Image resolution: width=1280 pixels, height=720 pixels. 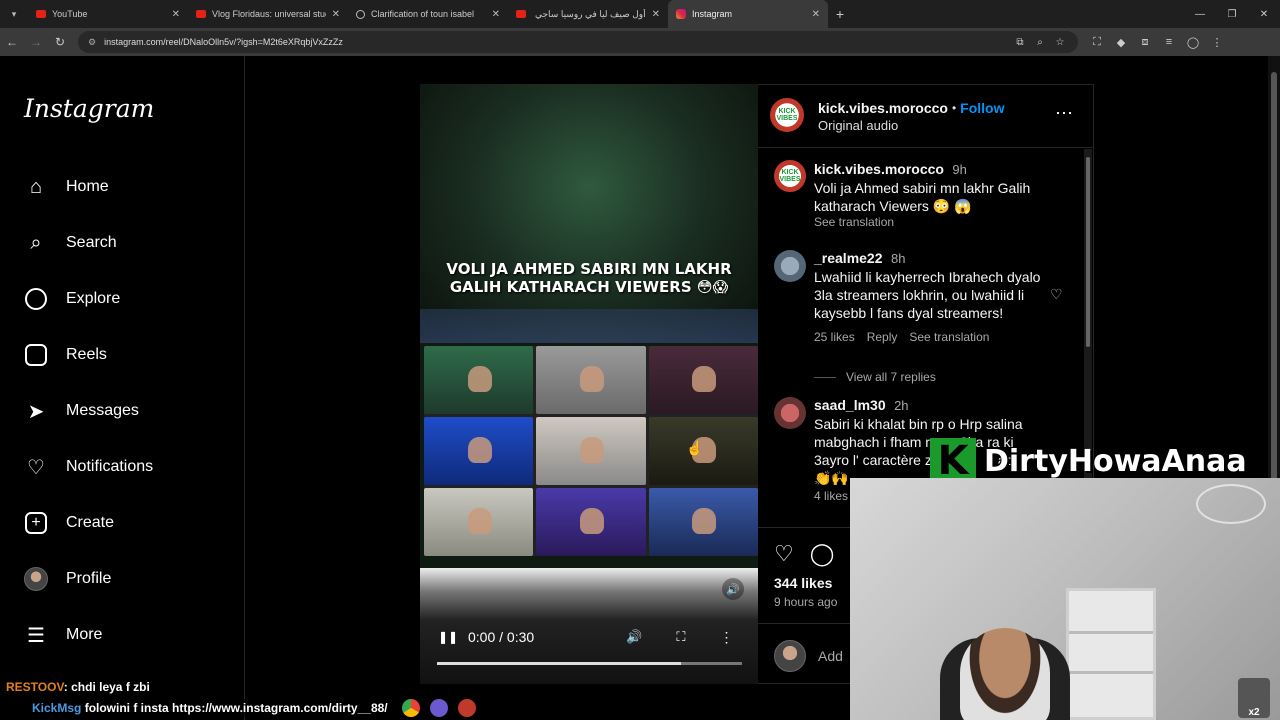 I want to click on close-window-icon: ✕, so click(x=1264, y=14).